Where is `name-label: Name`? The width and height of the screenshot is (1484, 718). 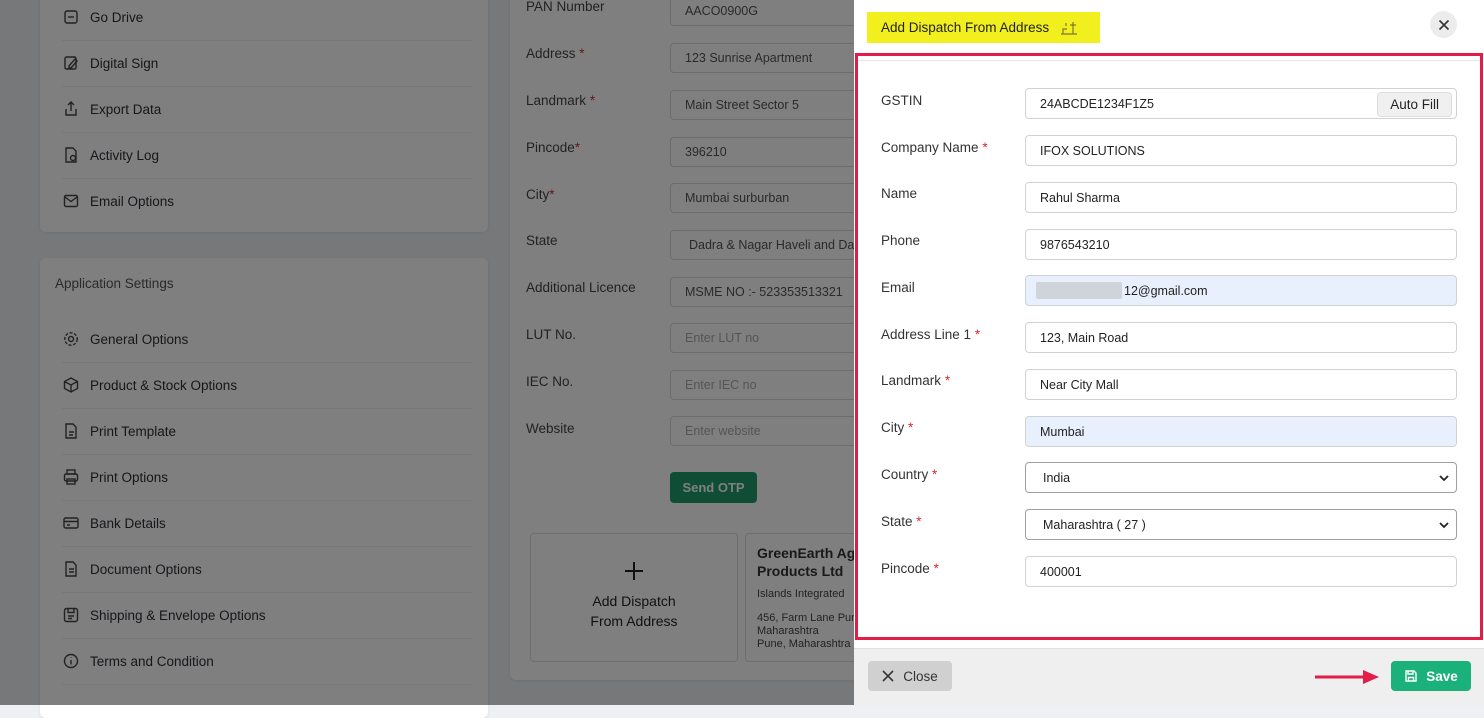 name-label: Name is located at coordinates (899, 193).